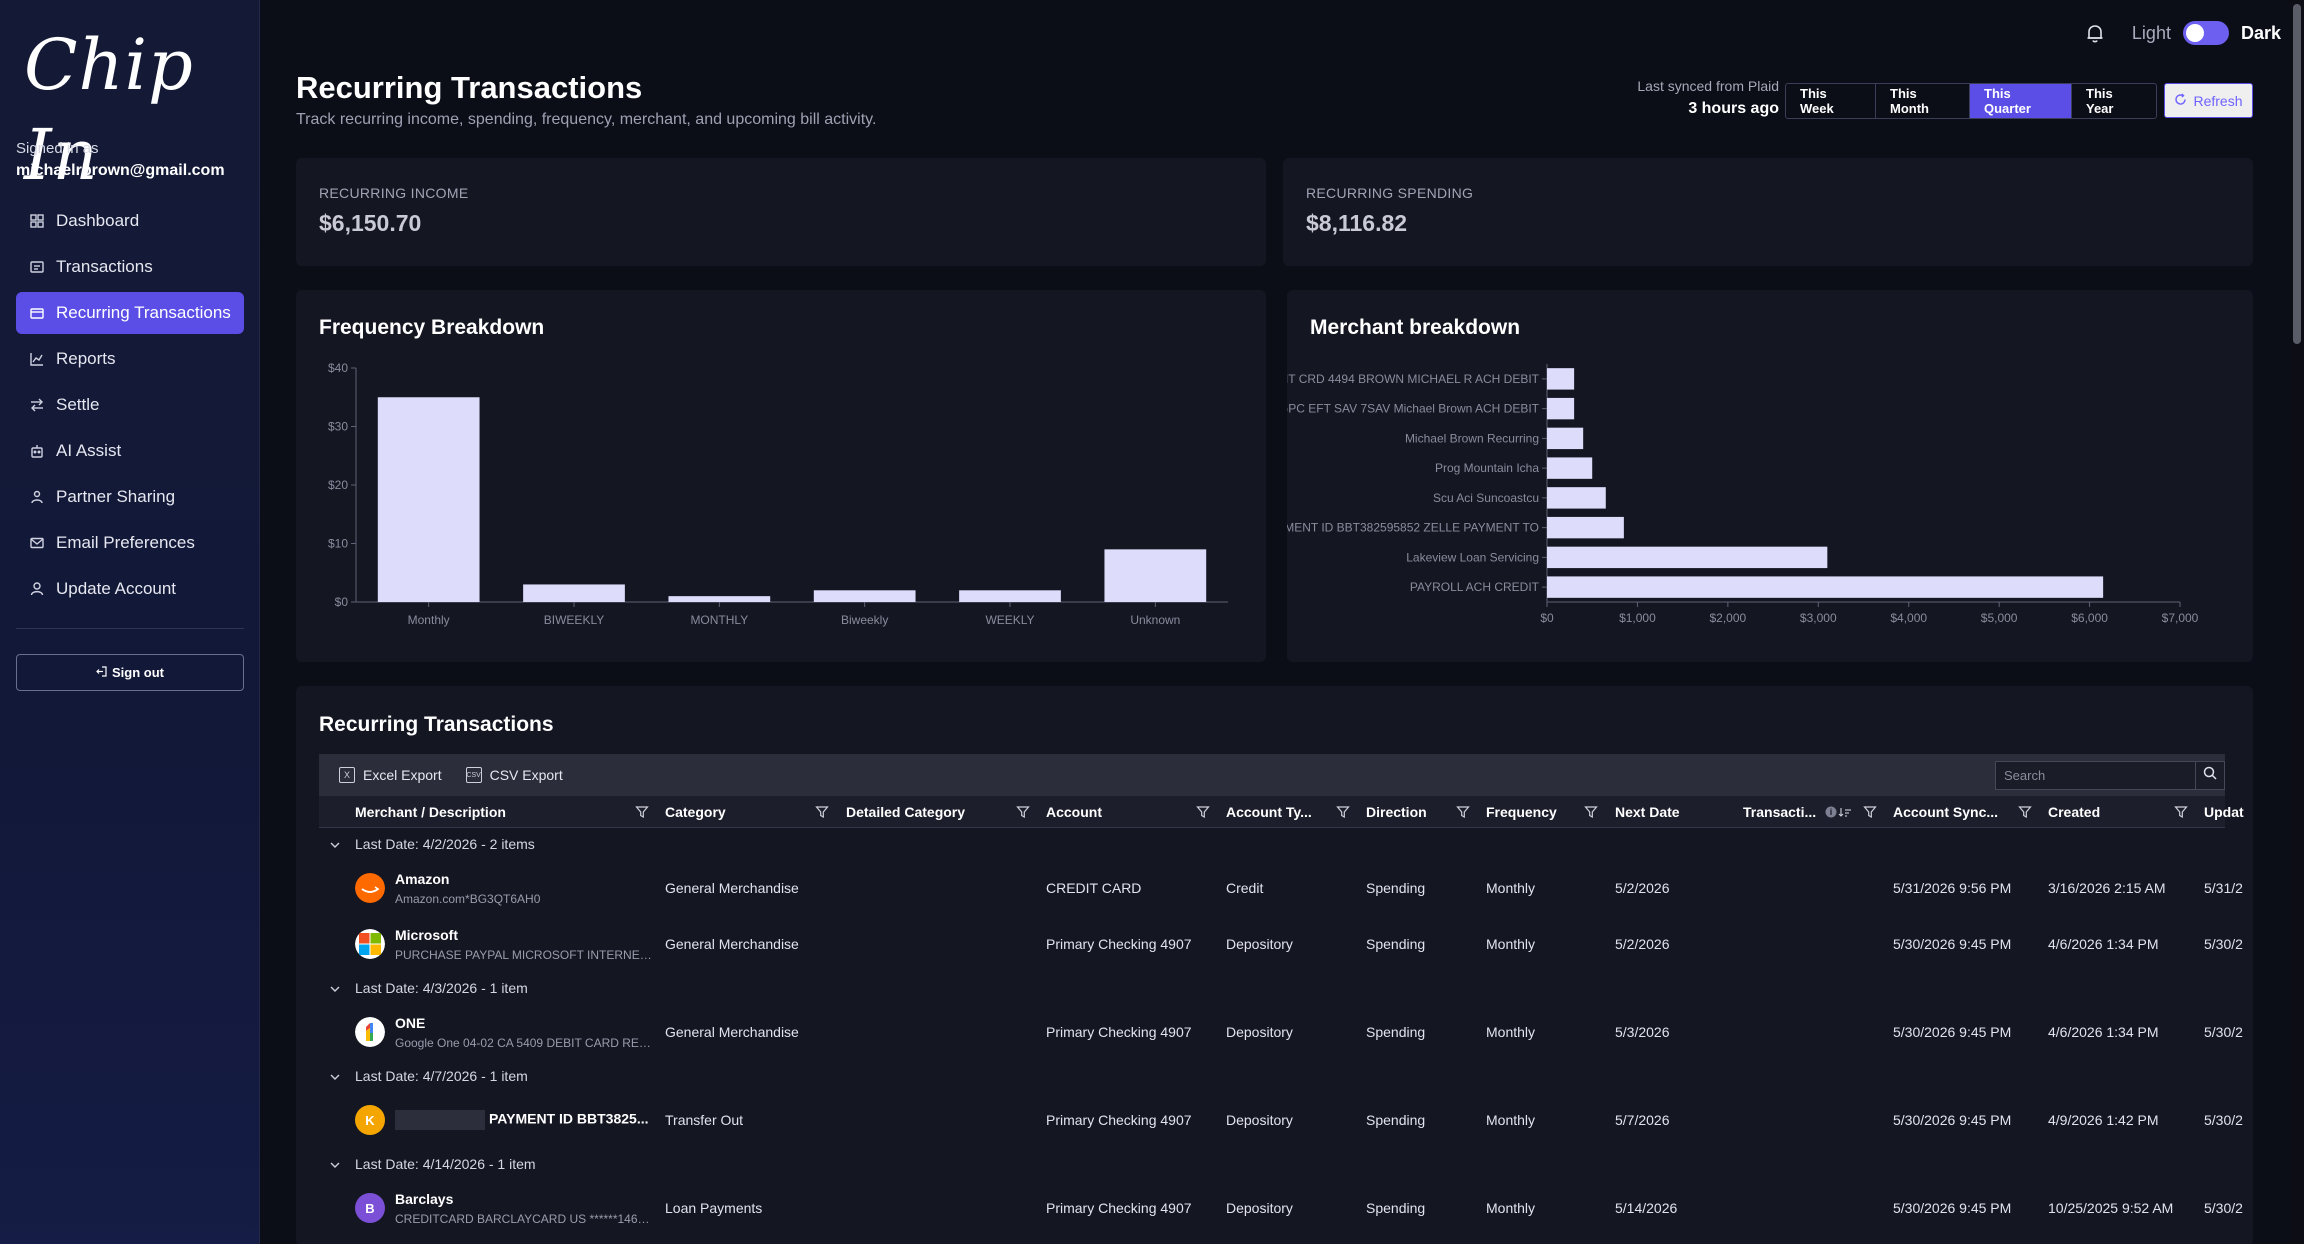  I want to click on group-row: Last Date: 4/3/2026 - 1 item, so click(1272, 988).